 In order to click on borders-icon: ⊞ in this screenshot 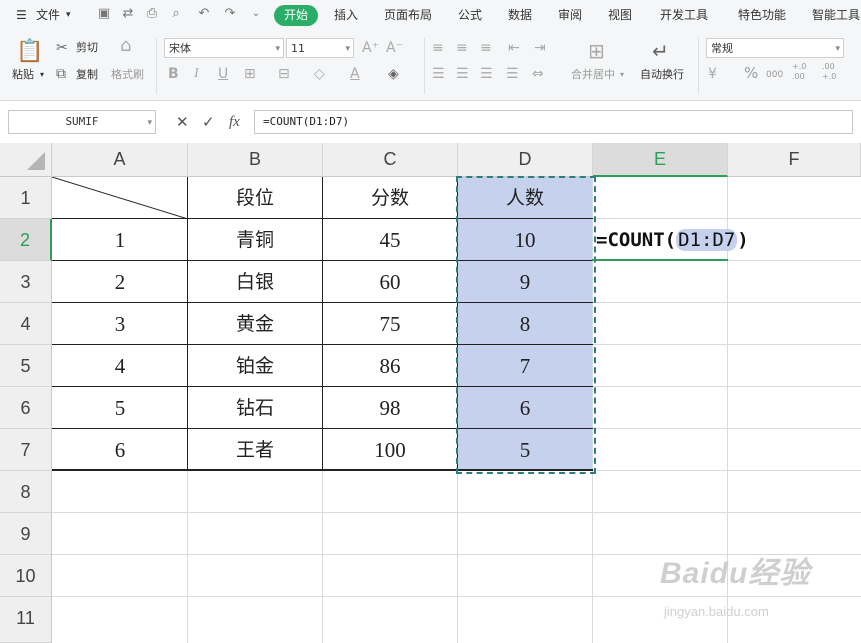, I will do `click(250, 74)`.